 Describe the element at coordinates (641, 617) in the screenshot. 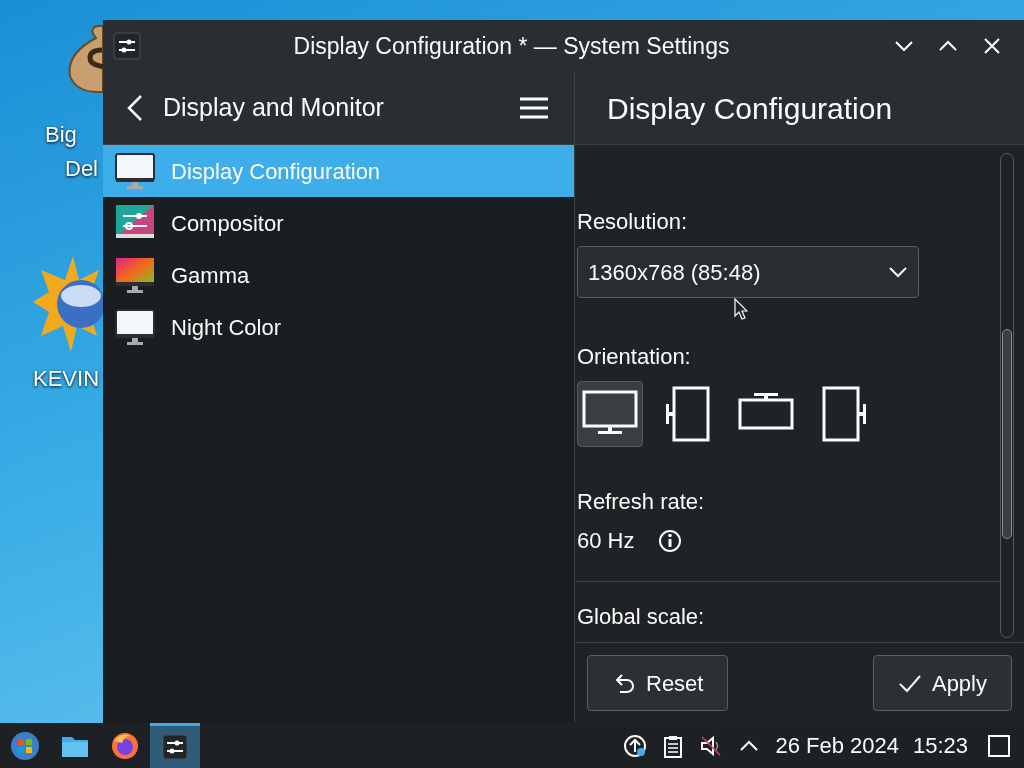

I see `field-label: Global scale:` at that location.